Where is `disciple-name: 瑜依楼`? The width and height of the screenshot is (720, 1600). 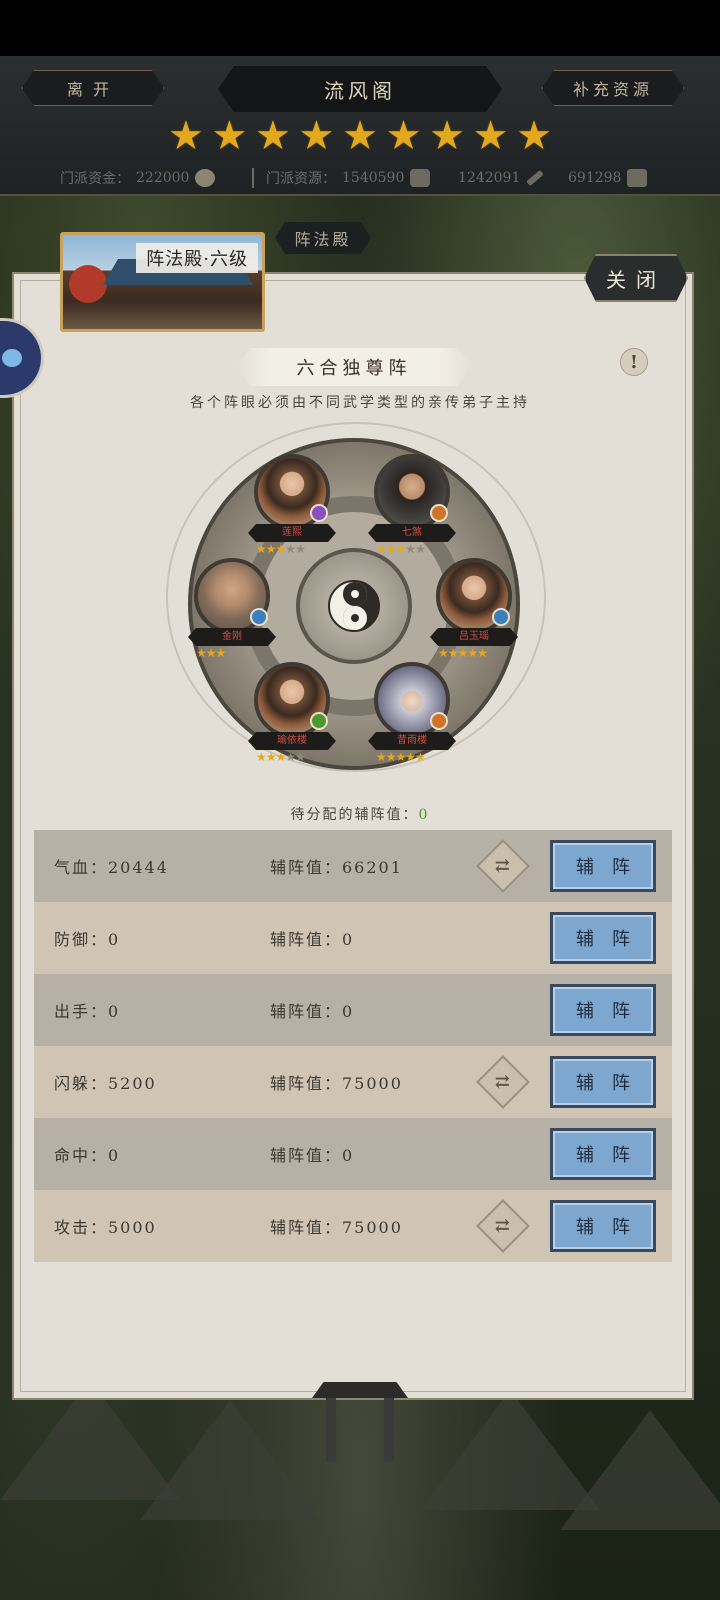
disciple-name: 瑜依楼 is located at coordinates (292, 741).